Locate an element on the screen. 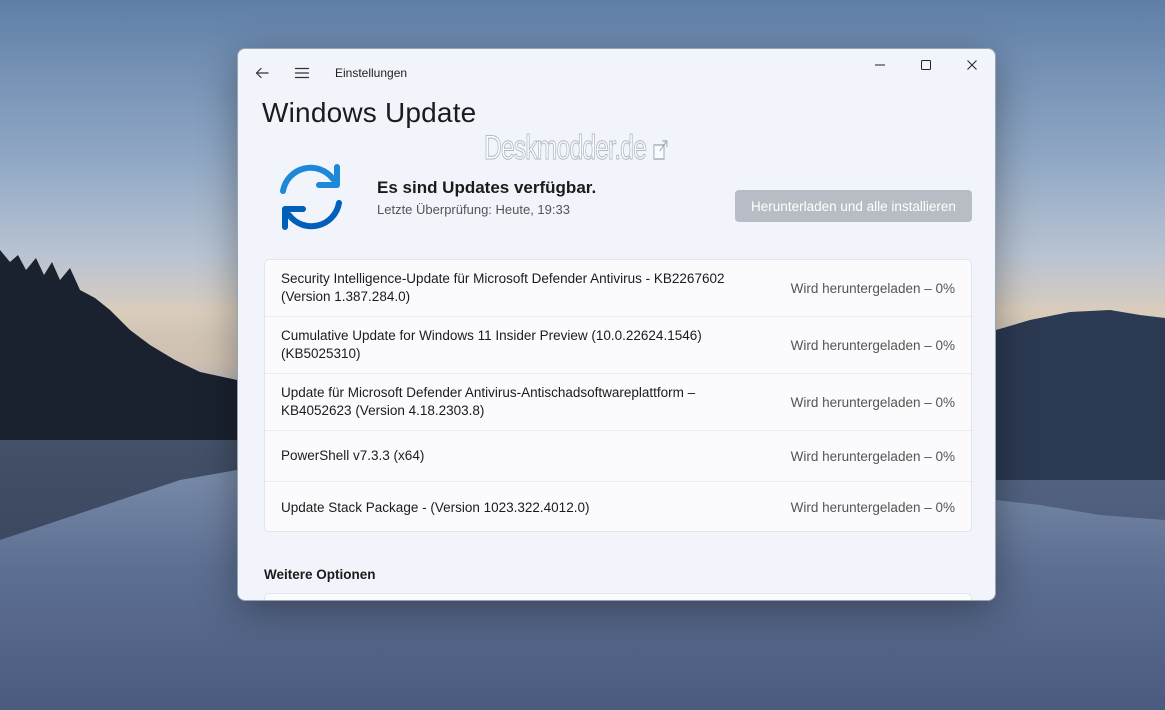  external-link-icon is located at coordinates (660, 150).